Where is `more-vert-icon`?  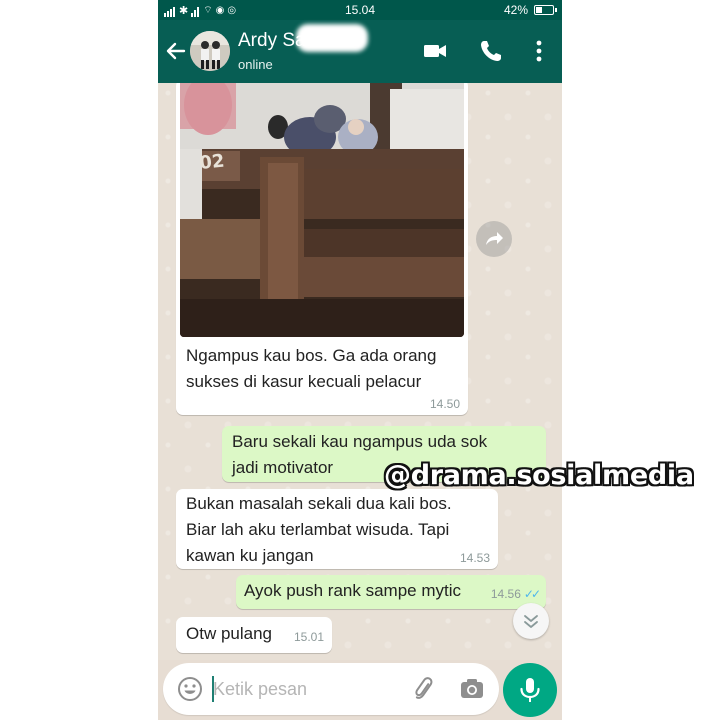 more-vert-icon is located at coordinates (539, 51).